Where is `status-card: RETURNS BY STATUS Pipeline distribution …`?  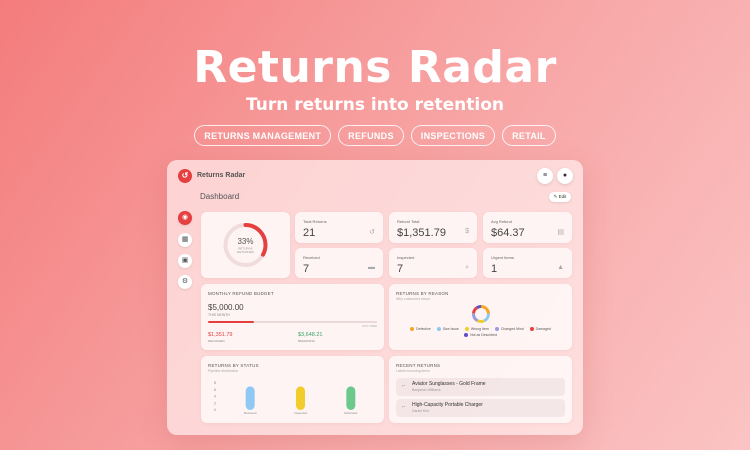 status-card: RETURNS BY STATUS Pipeline distribution … is located at coordinates (292, 389).